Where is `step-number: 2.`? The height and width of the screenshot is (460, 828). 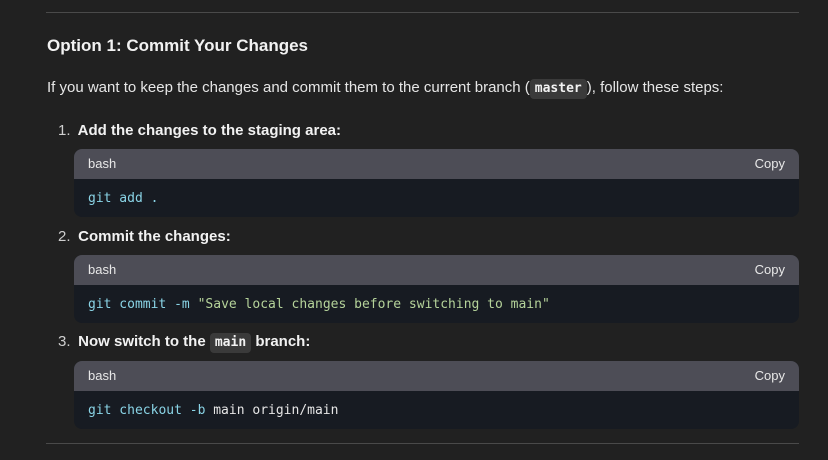 step-number: 2. is located at coordinates (64, 236).